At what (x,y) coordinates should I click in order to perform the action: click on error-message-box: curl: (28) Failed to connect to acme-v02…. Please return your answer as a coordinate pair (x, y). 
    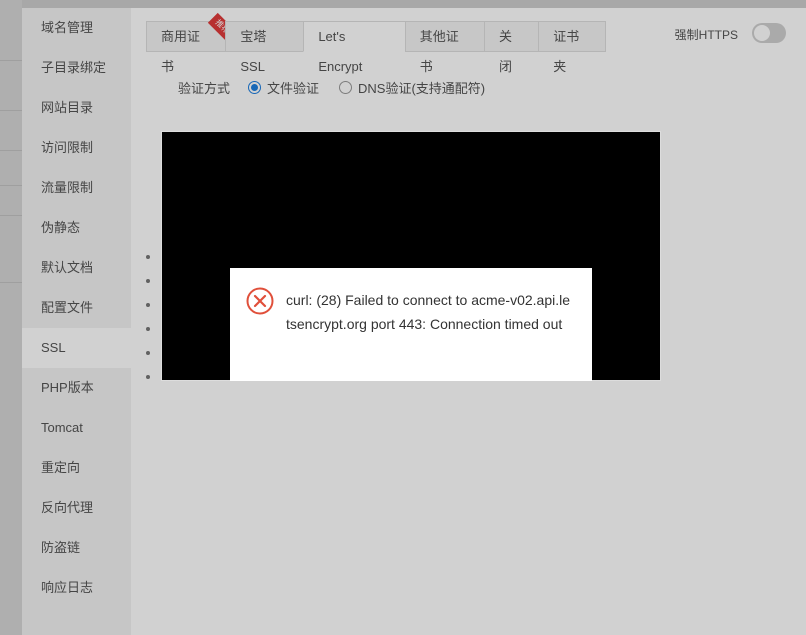
    Looking at the image, I should click on (411, 324).